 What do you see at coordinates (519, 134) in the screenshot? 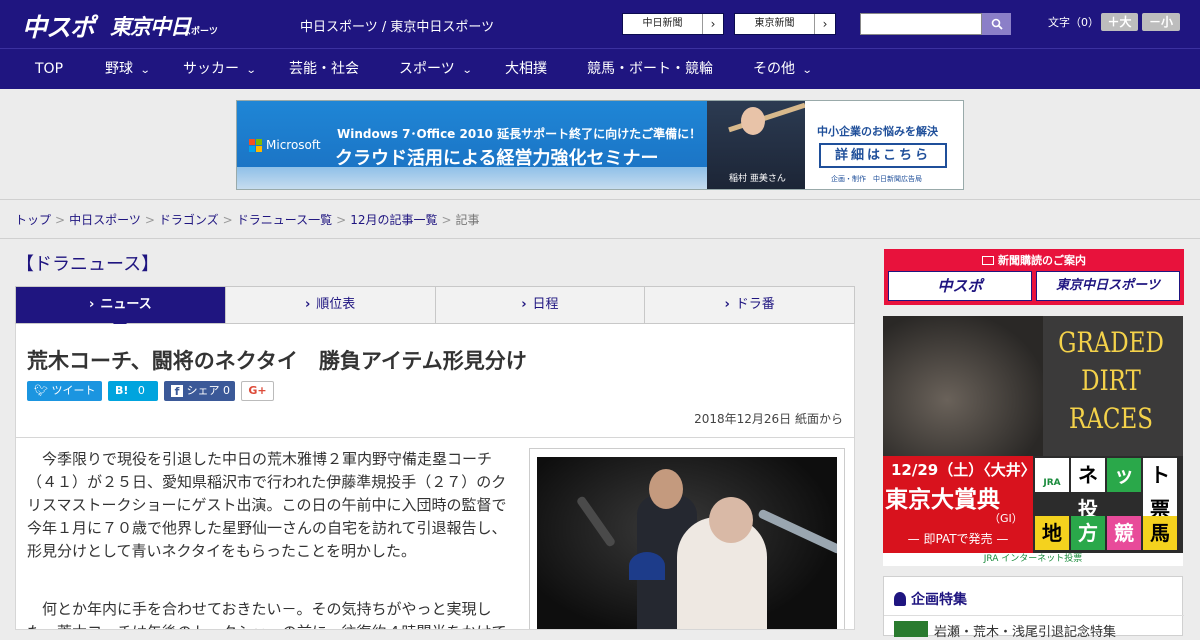
I see `banner-subheadline: Windows 7･Office 2010 延長サポート終了に向けたご準備に！` at bounding box center [519, 134].